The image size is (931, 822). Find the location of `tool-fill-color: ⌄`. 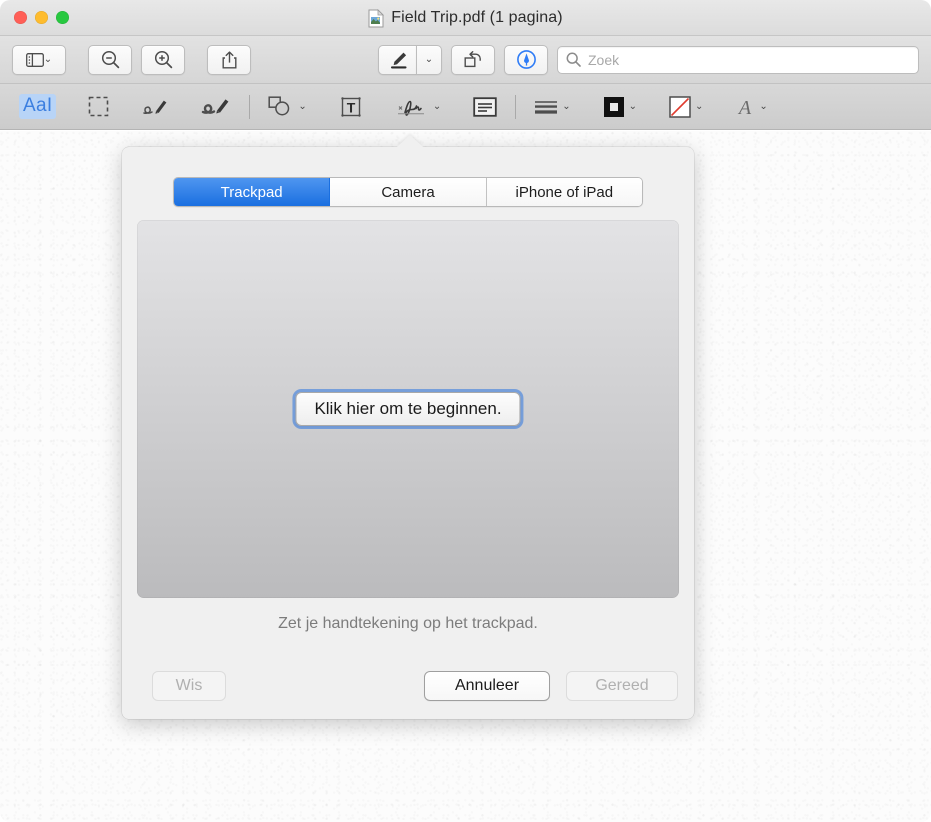

tool-fill-color: ⌄ is located at coordinates (686, 107).